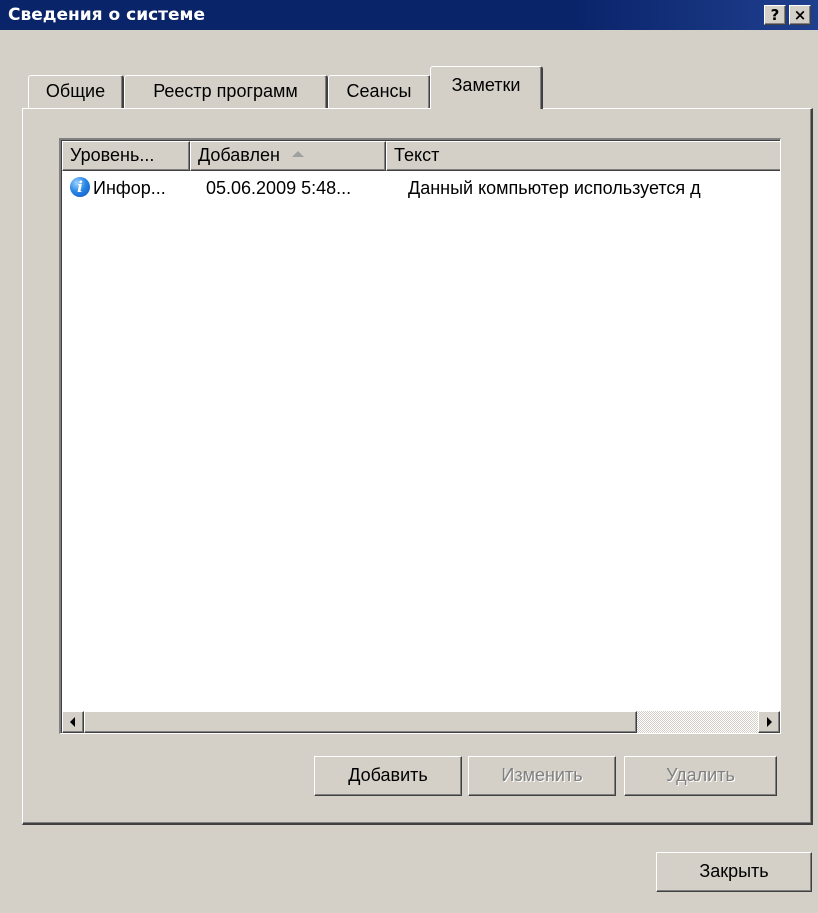  I want to click on edit-note-button: Изменить, so click(542, 776).